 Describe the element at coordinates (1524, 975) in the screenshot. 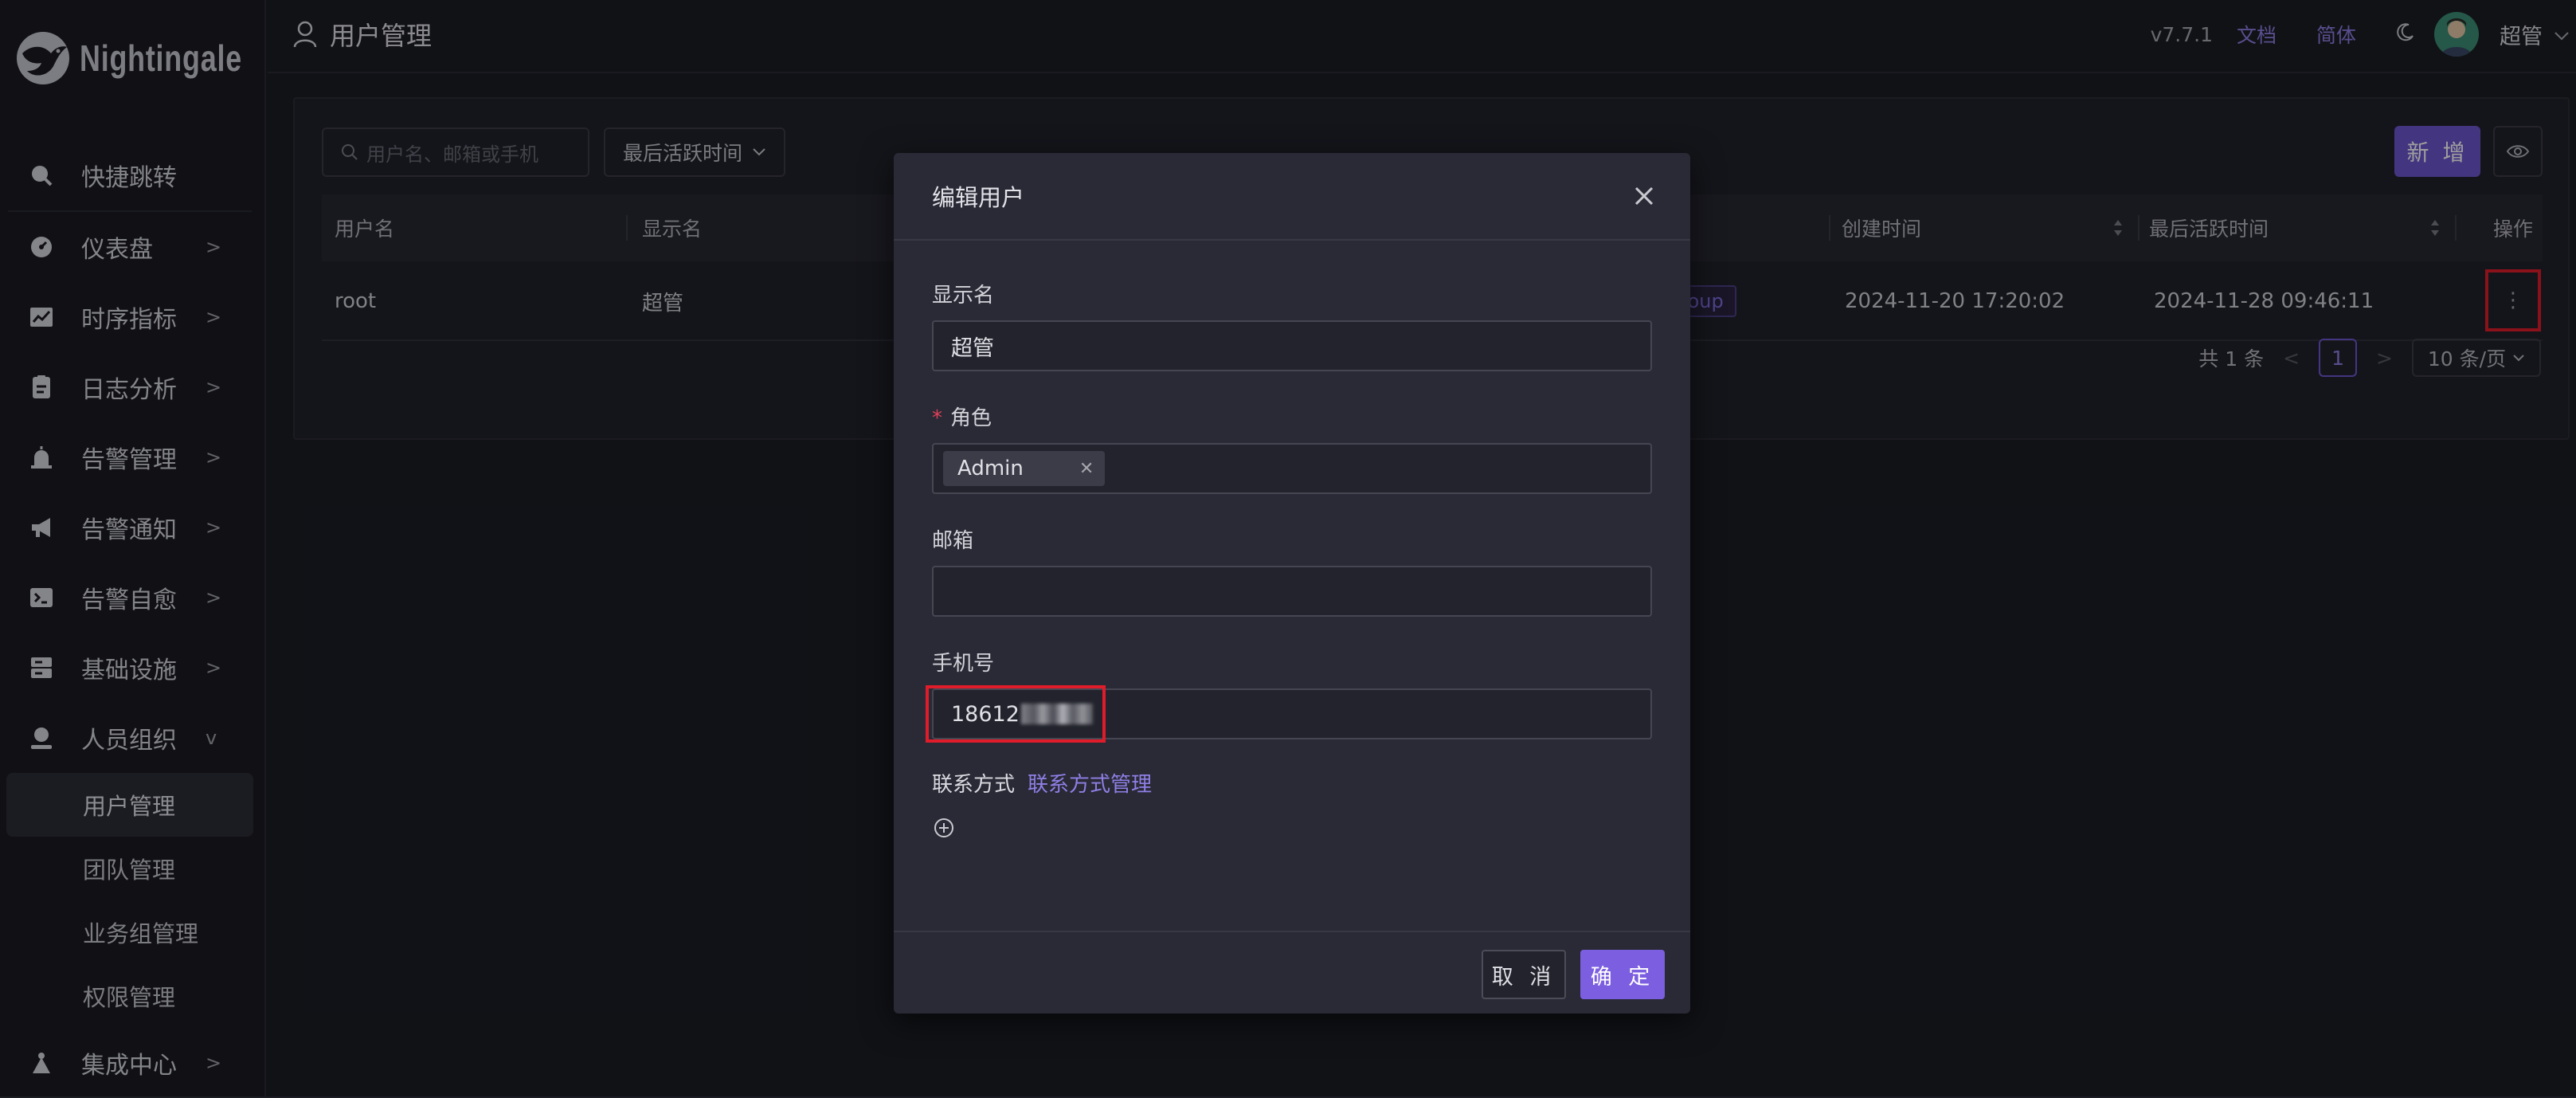

I see `cancel-button: 取 消` at that location.